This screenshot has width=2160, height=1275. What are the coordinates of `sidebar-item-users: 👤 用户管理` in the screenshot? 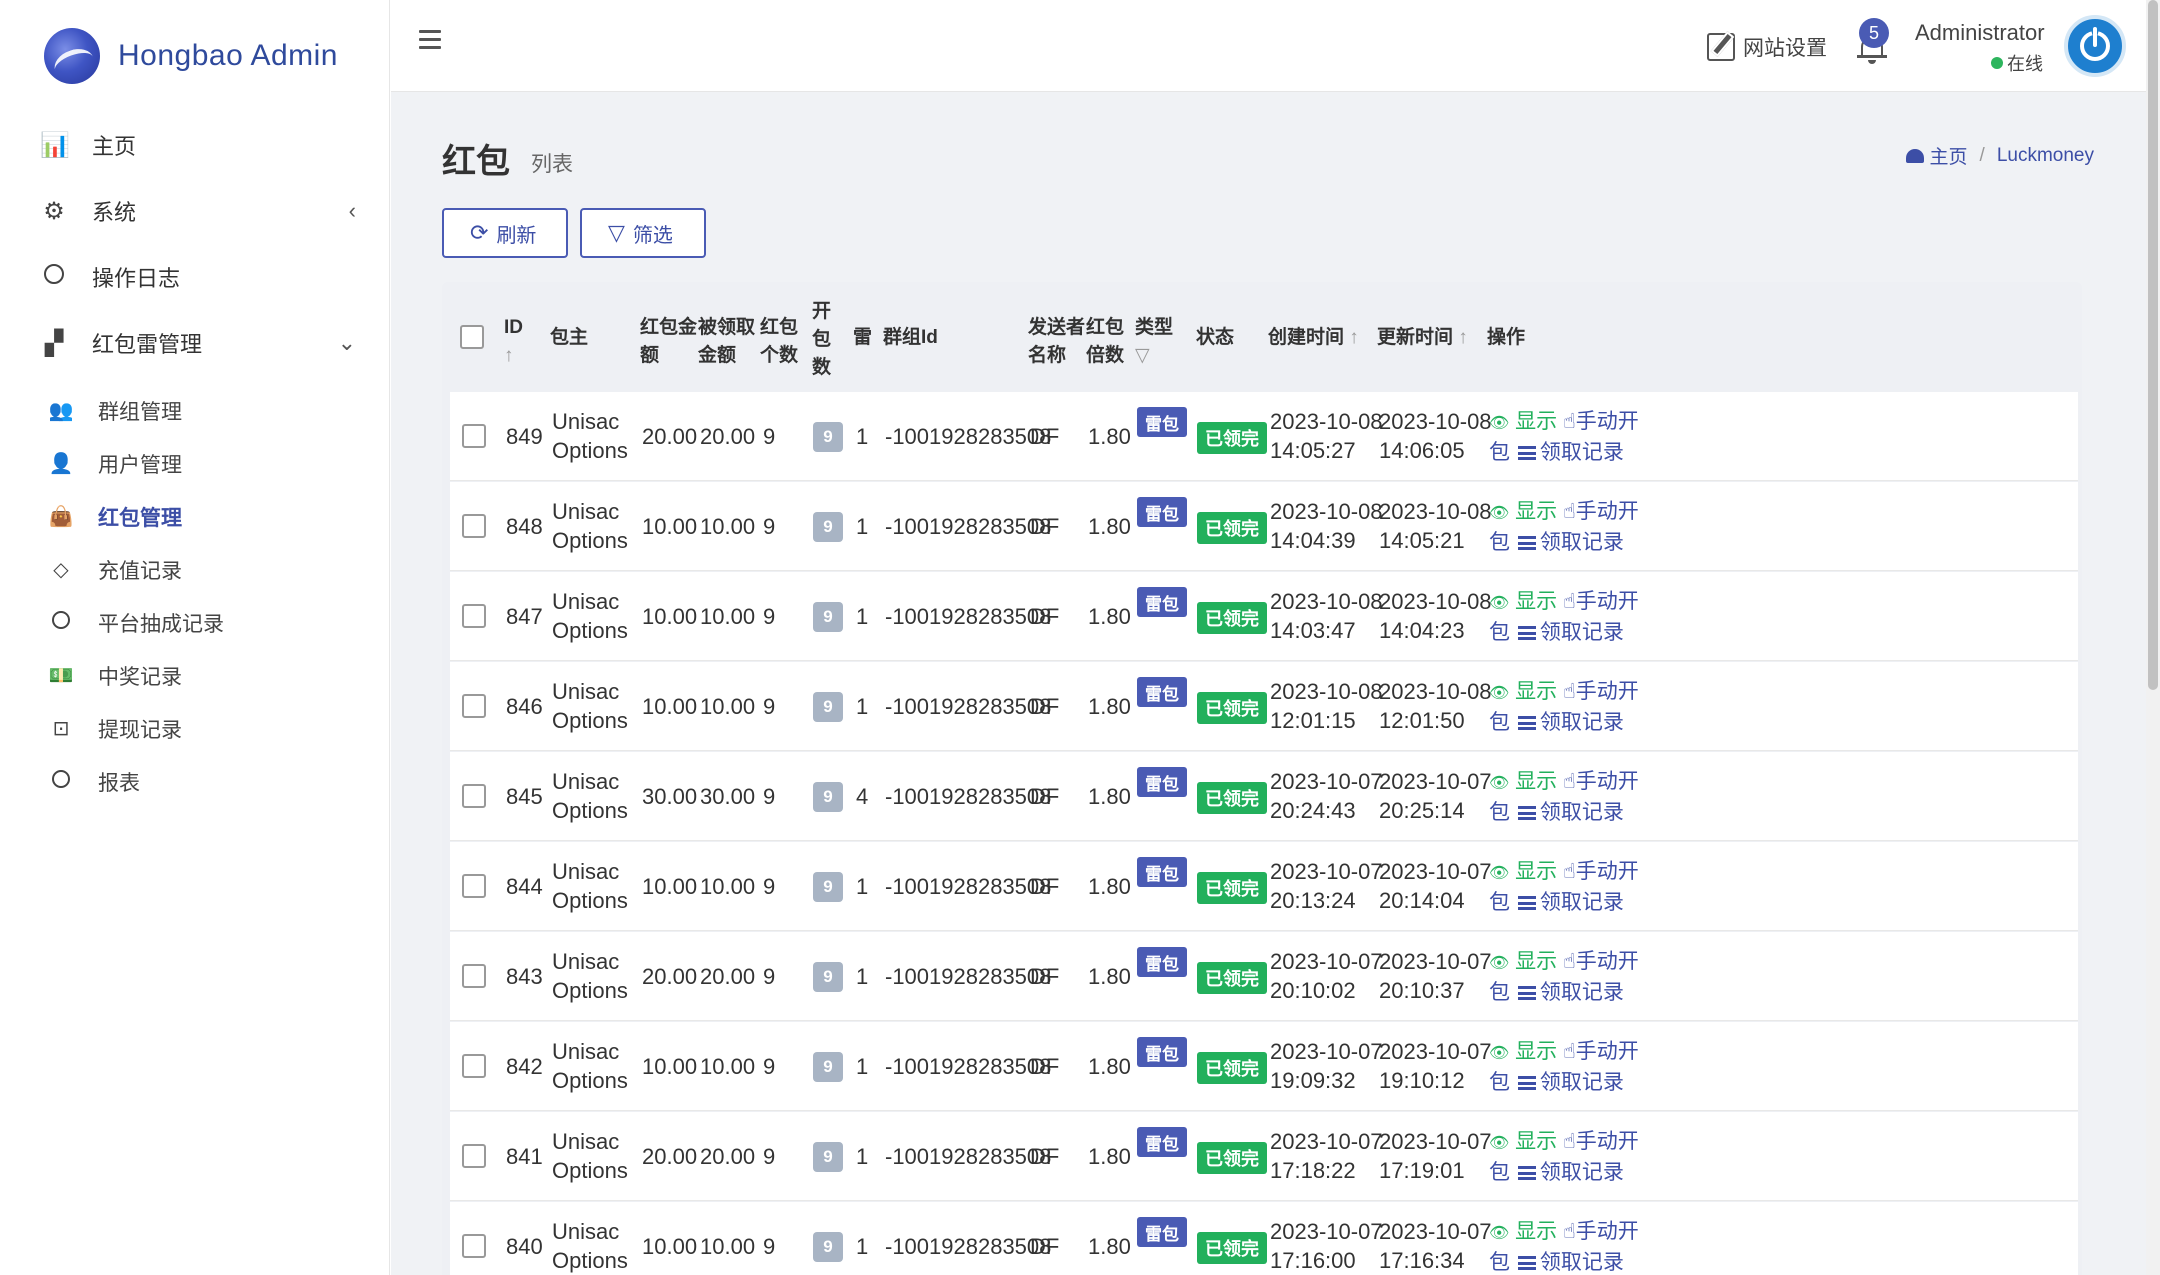 It's located at (195, 463).